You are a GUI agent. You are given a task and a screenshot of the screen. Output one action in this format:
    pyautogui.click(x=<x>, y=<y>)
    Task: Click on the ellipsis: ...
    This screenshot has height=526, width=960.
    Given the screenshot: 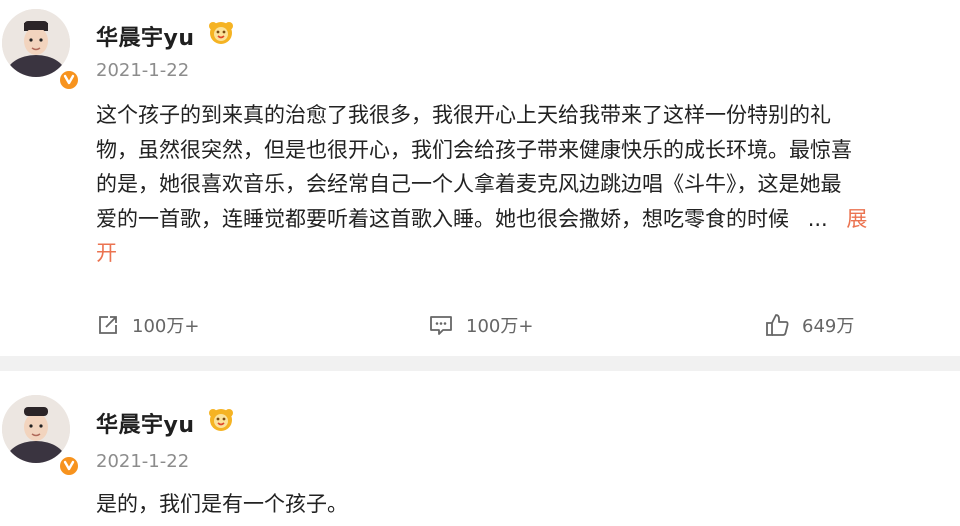 What is the action you would take?
    pyautogui.click(x=817, y=218)
    